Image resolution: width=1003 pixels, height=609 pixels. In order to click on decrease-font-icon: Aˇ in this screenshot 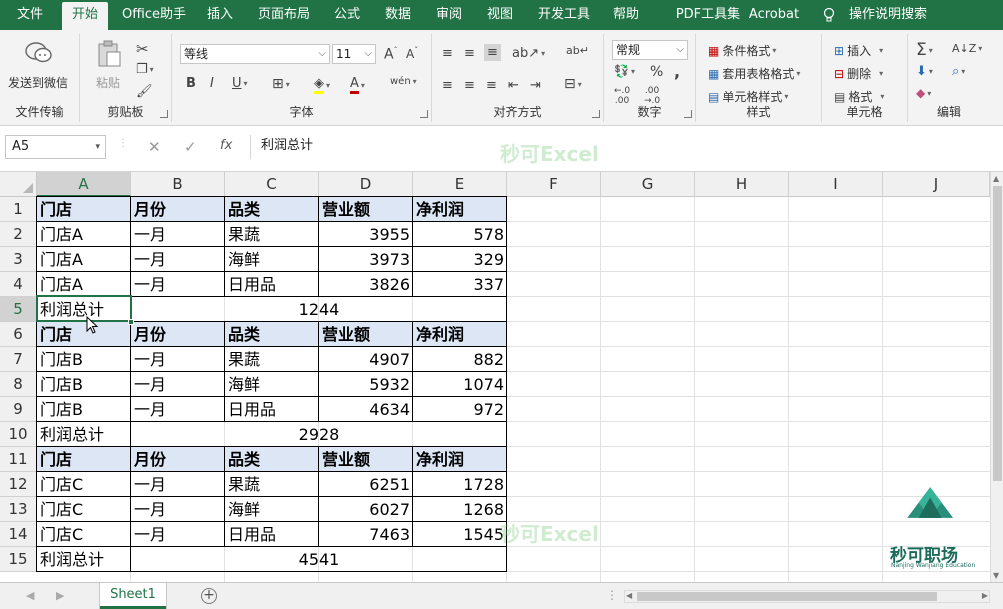, I will do `click(412, 53)`.